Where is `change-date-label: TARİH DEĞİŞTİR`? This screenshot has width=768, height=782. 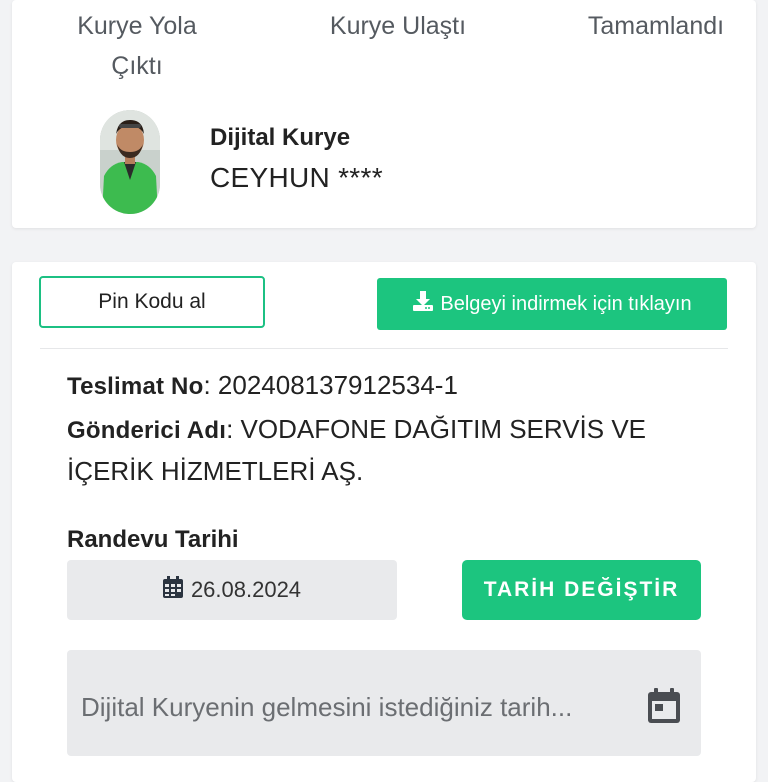 change-date-label: TARİH DEĞİŞTİR is located at coordinates (581, 589).